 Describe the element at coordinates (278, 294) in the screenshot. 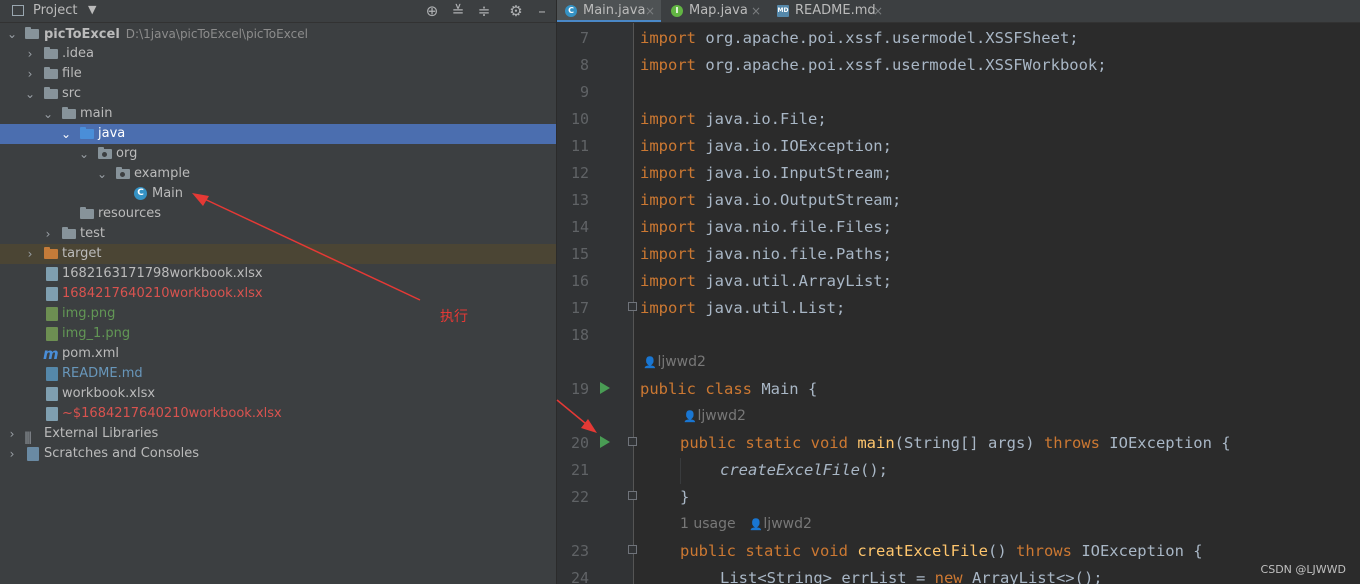

I see `tree-item-file-xlsx: 1684217640210workbook.xlsx` at that location.